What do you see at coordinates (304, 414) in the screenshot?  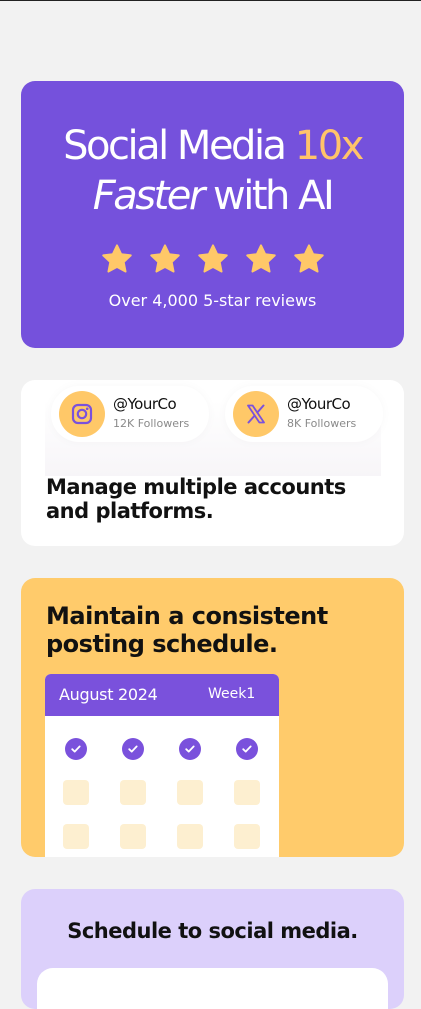 I see `account-pill-x: @YourCo 8K Followers` at bounding box center [304, 414].